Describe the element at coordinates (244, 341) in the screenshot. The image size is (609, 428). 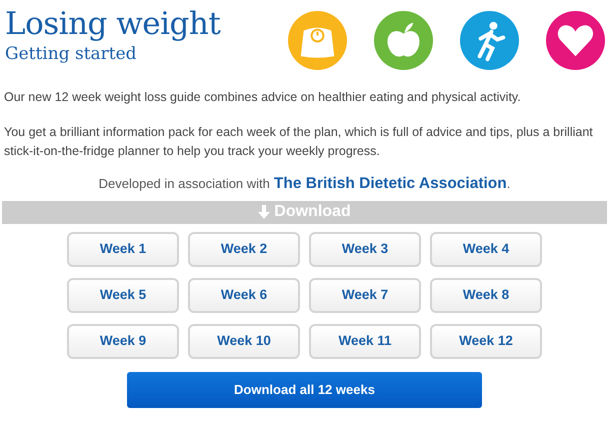
I see `week-button: Week 10` at that location.